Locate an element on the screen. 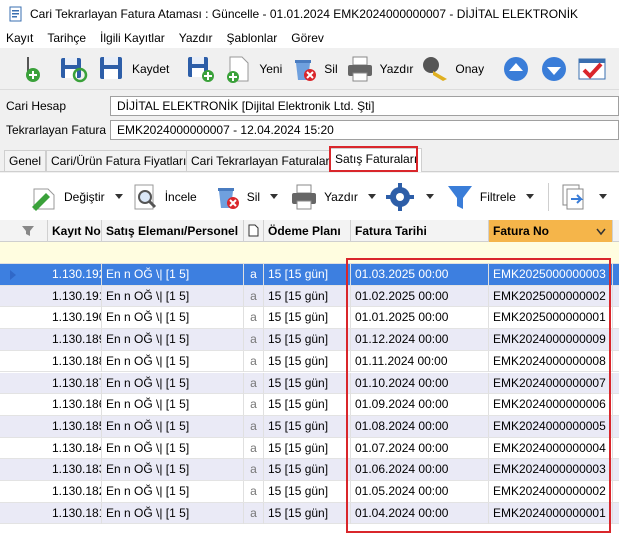 This screenshot has height=541, width=619. menu-yazdir: Yazdır is located at coordinates (196, 38).